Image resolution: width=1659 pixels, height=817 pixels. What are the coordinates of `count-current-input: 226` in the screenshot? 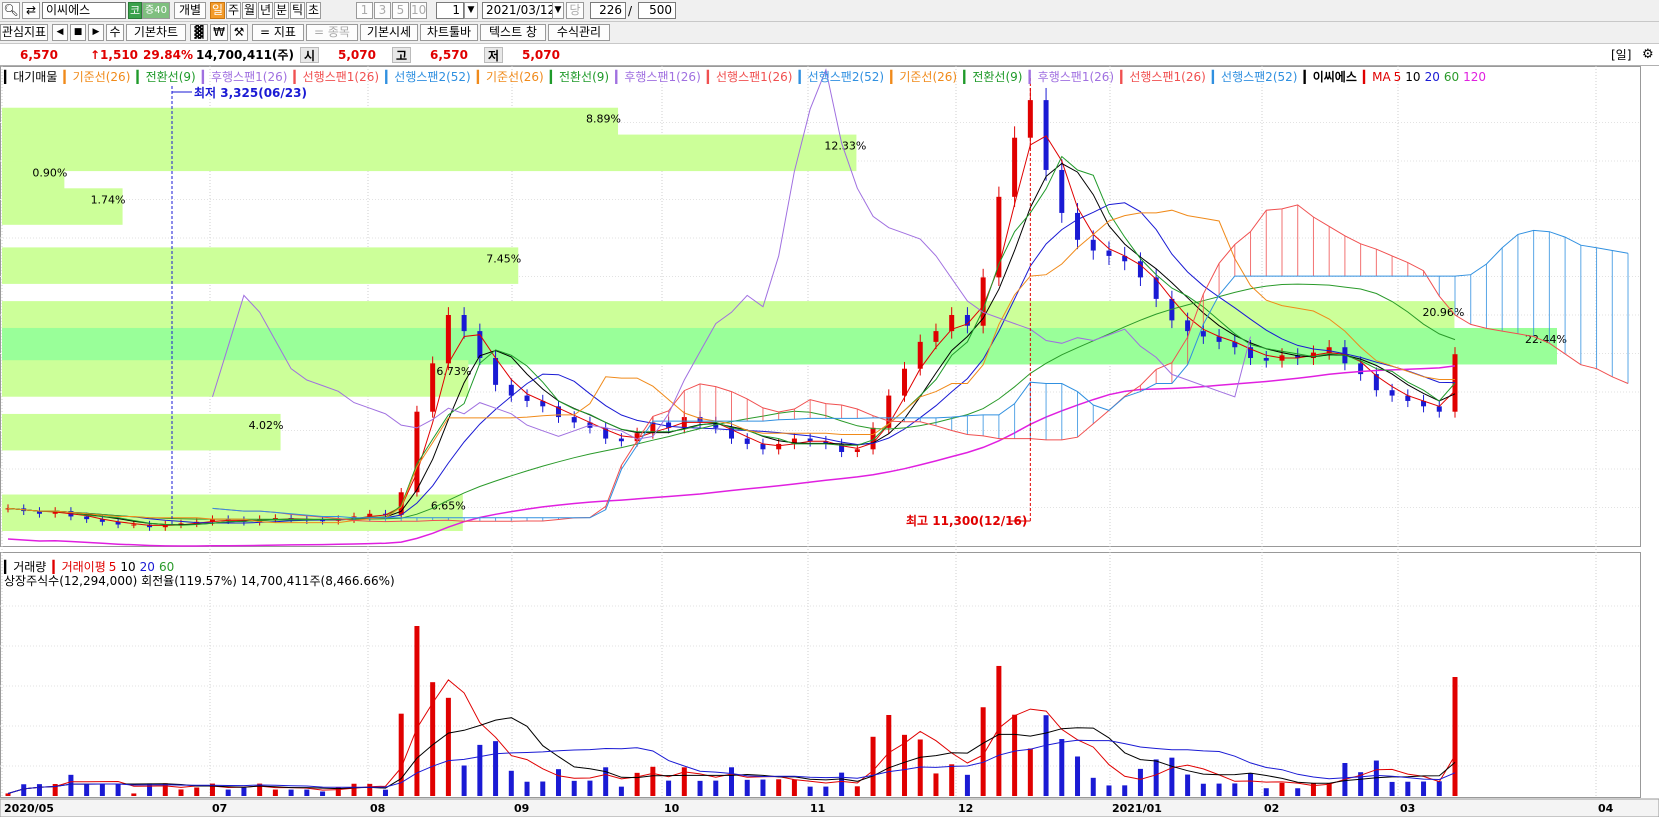 It's located at (608, 10).